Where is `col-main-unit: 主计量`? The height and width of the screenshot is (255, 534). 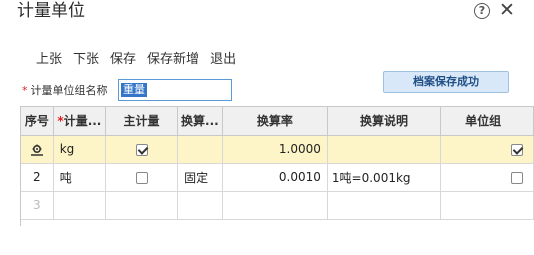 col-main-unit: 主计量 is located at coordinates (142, 121).